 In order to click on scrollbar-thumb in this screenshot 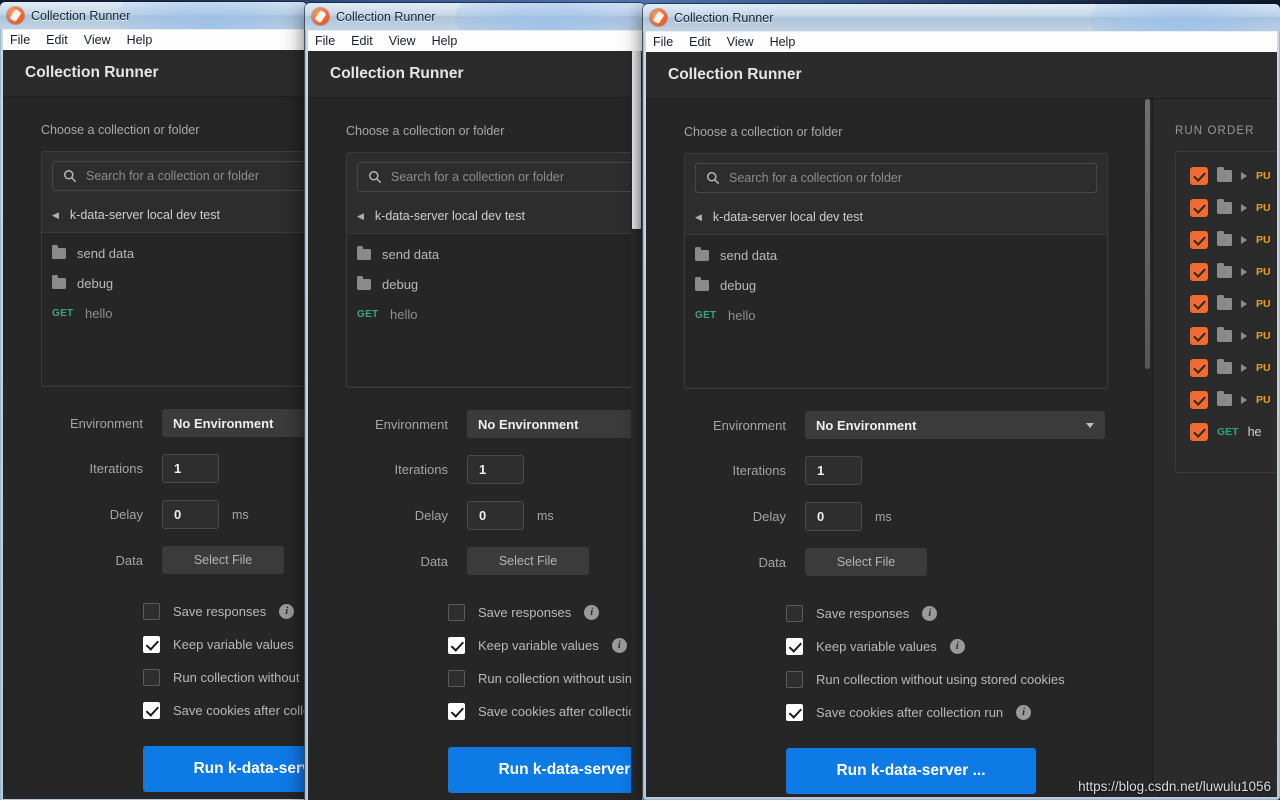, I will do `click(636, 140)`.